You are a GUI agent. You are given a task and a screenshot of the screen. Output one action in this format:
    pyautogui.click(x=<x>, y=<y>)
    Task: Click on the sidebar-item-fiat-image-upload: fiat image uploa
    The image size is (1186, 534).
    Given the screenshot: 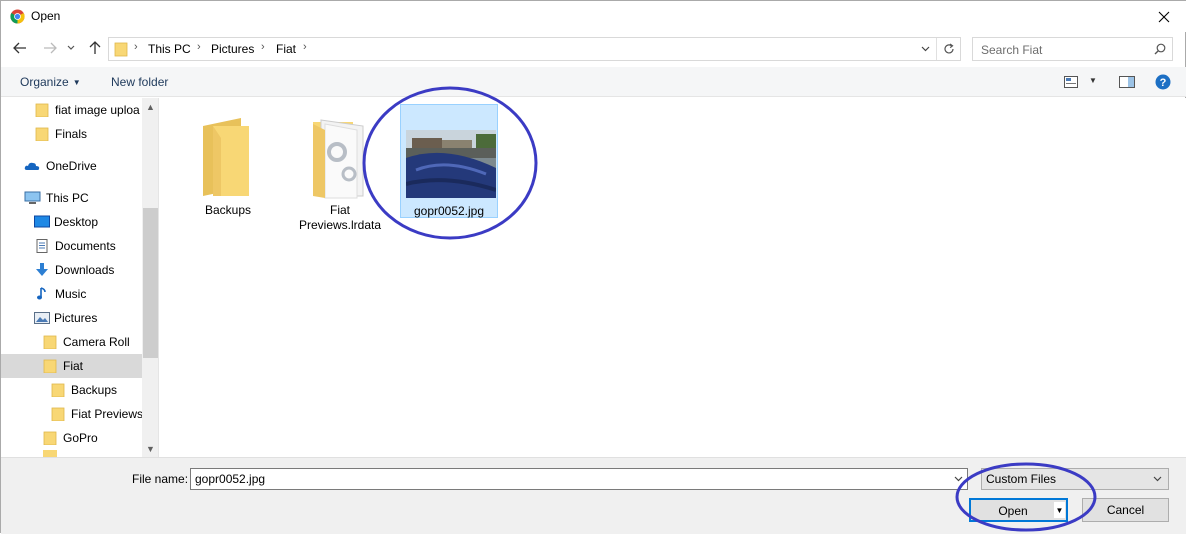 What is the action you would take?
    pyautogui.click(x=71, y=110)
    